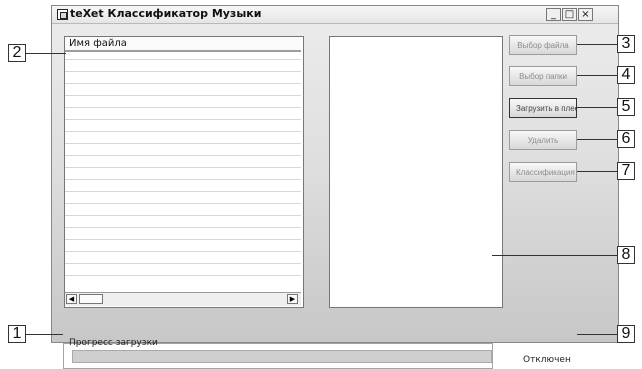 The width and height of the screenshot is (642, 369). What do you see at coordinates (91, 299) in the screenshot?
I see `scroll-thumb` at bounding box center [91, 299].